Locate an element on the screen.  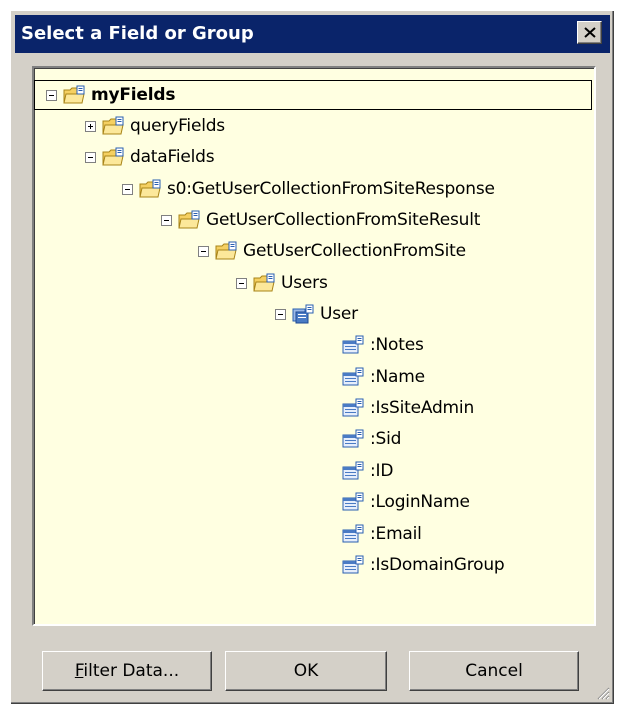
tree-node-label: User is located at coordinates (339, 314).